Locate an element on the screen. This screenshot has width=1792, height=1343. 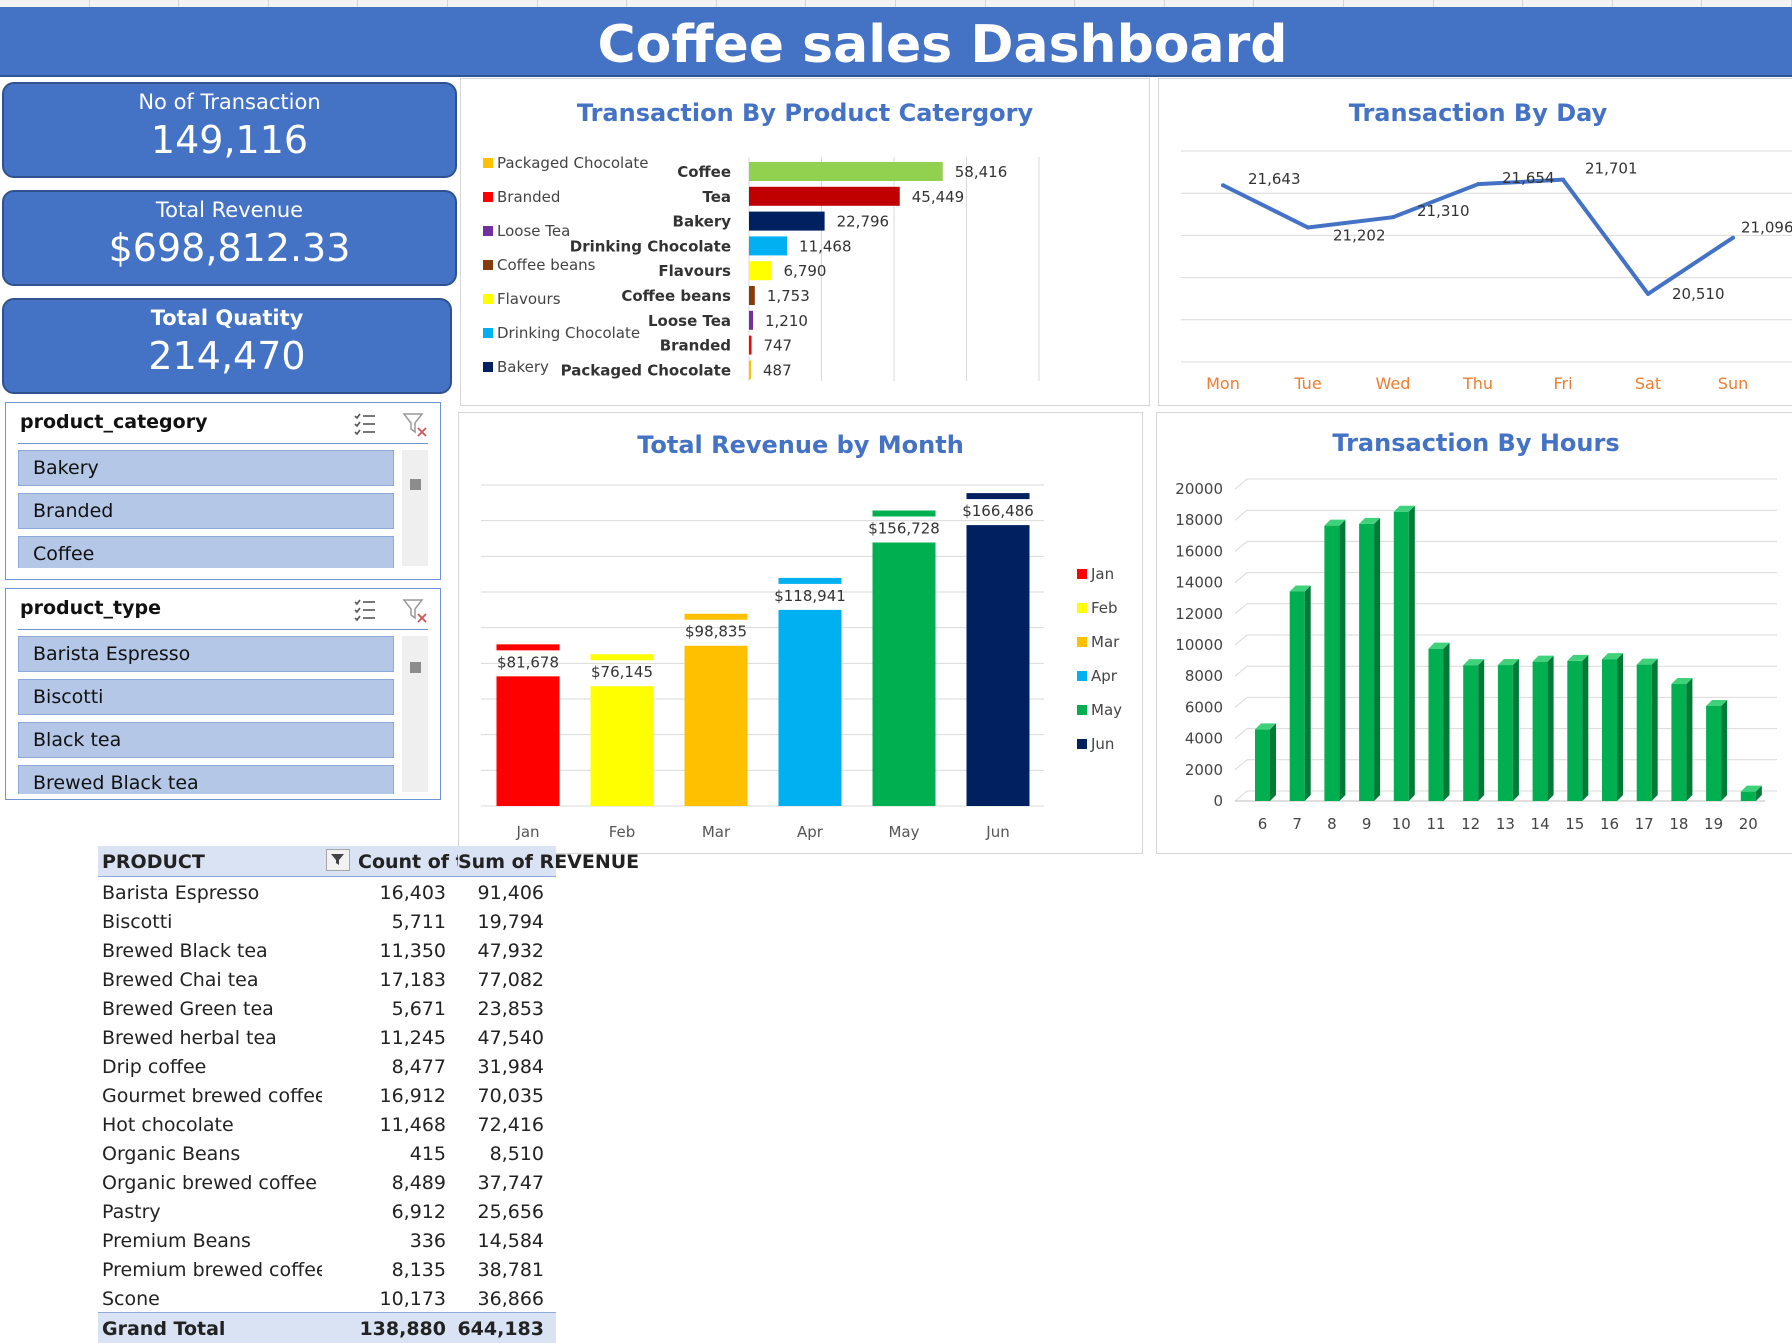
pivot-cell-revenue: 19,794 is located at coordinates (510, 922).